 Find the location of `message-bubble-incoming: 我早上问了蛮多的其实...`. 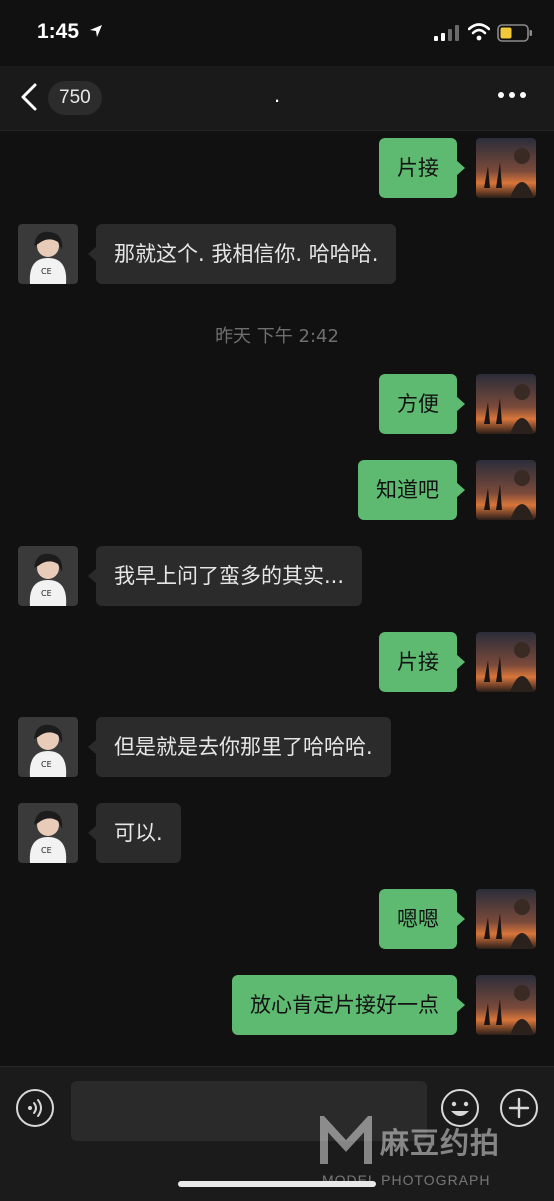

message-bubble-incoming: 我早上问了蛮多的其实... is located at coordinates (229, 576).